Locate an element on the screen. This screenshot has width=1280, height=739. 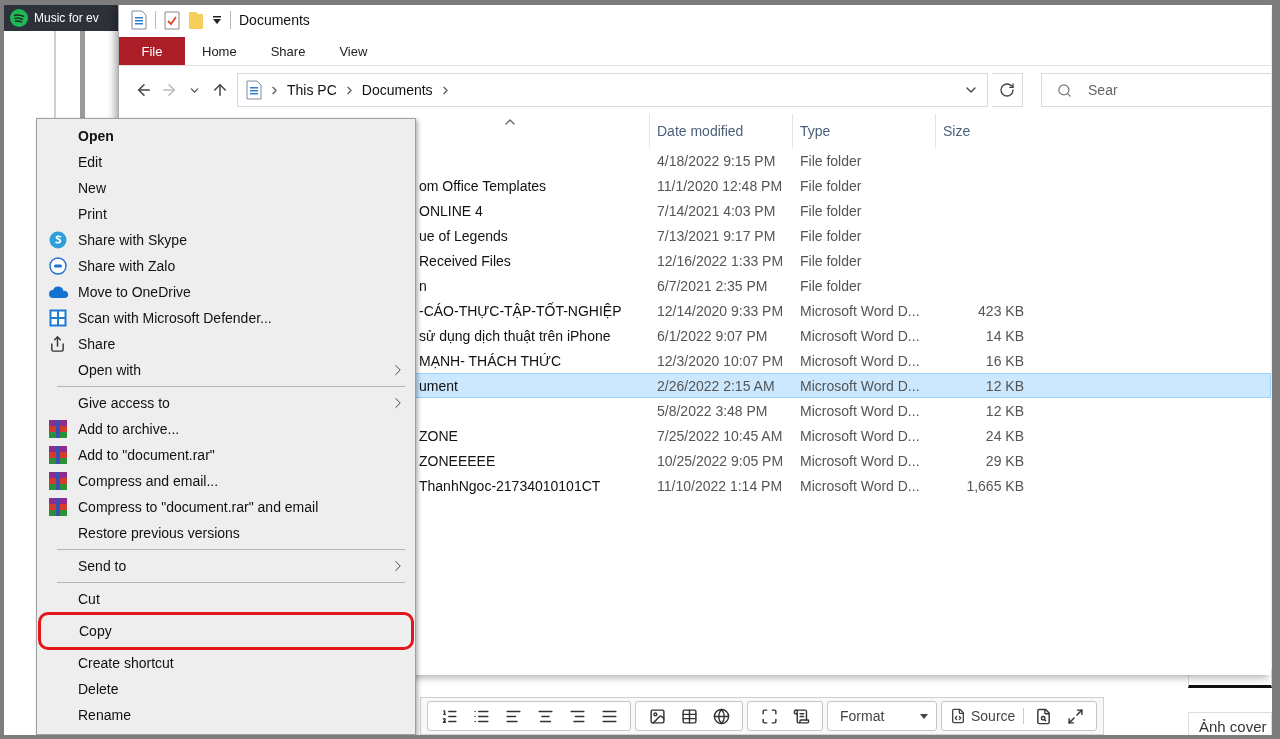
format-dropdown: Format is located at coordinates (882, 716).